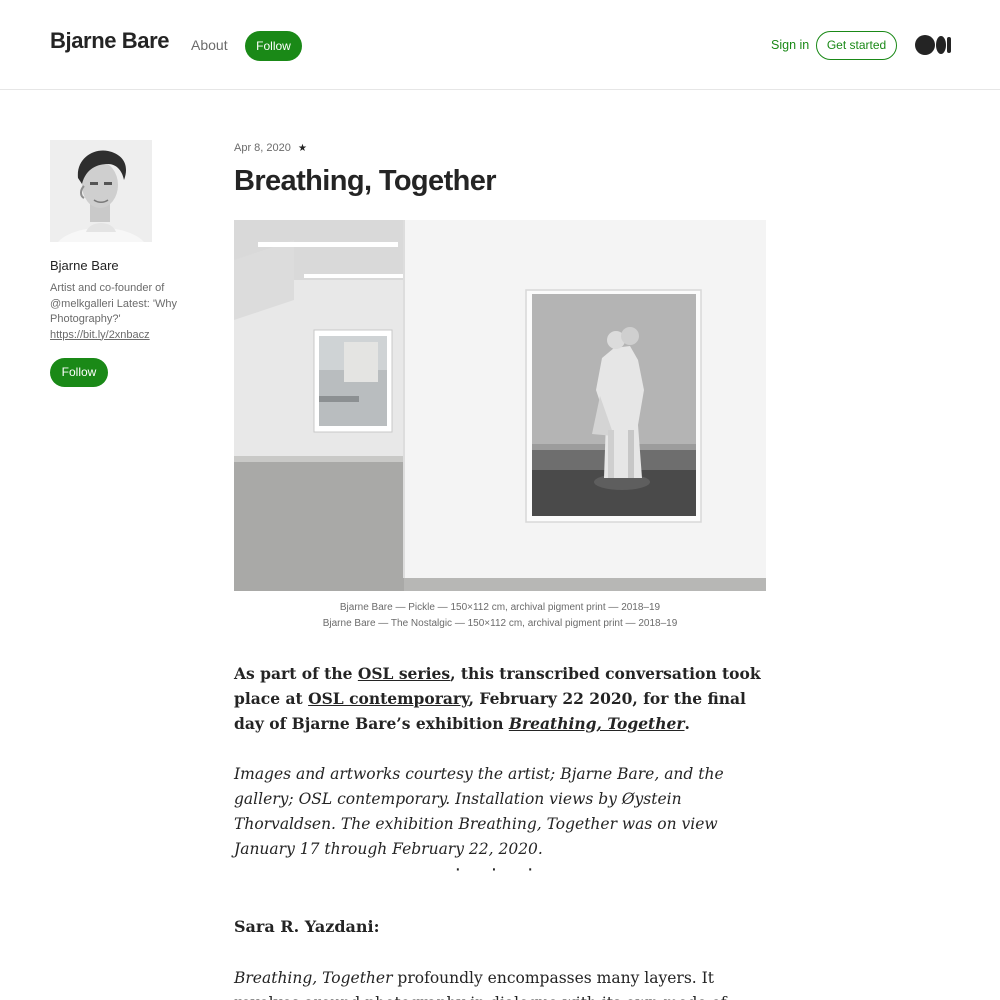 This screenshot has height=1000, width=1000. What do you see at coordinates (84, 265) in the screenshot?
I see `author-name: Bjarne Bare` at bounding box center [84, 265].